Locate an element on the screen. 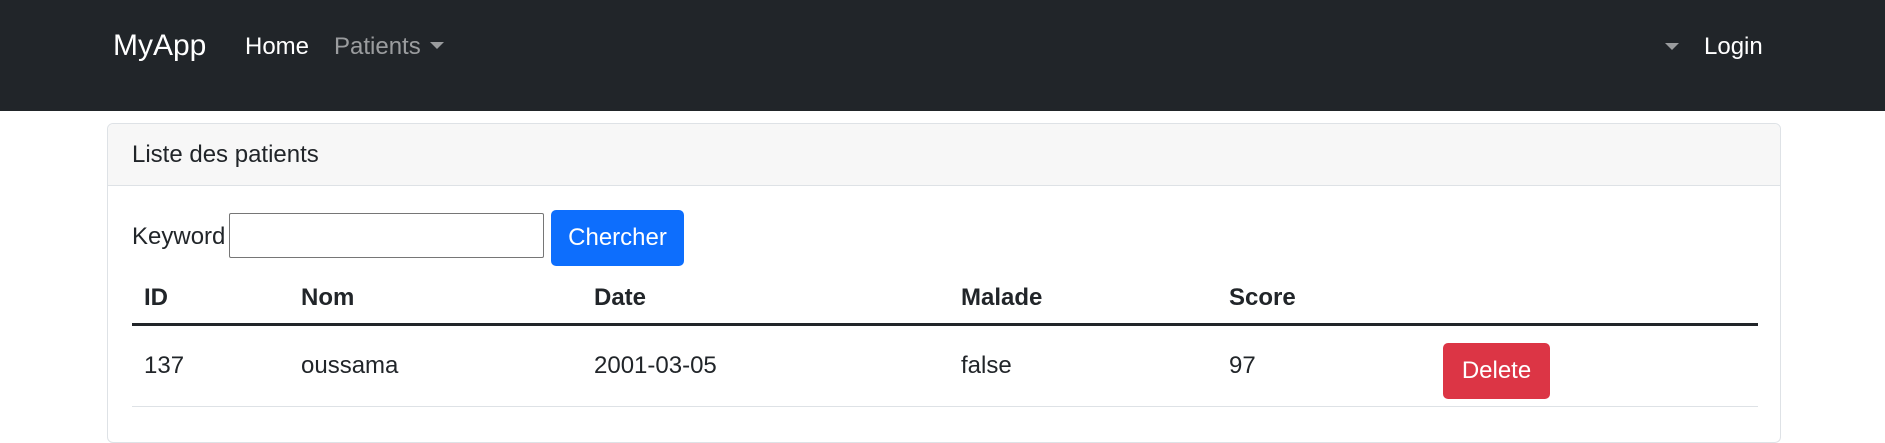 This screenshot has height=443, width=1885. keyword-input is located at coordinates (386, 235).